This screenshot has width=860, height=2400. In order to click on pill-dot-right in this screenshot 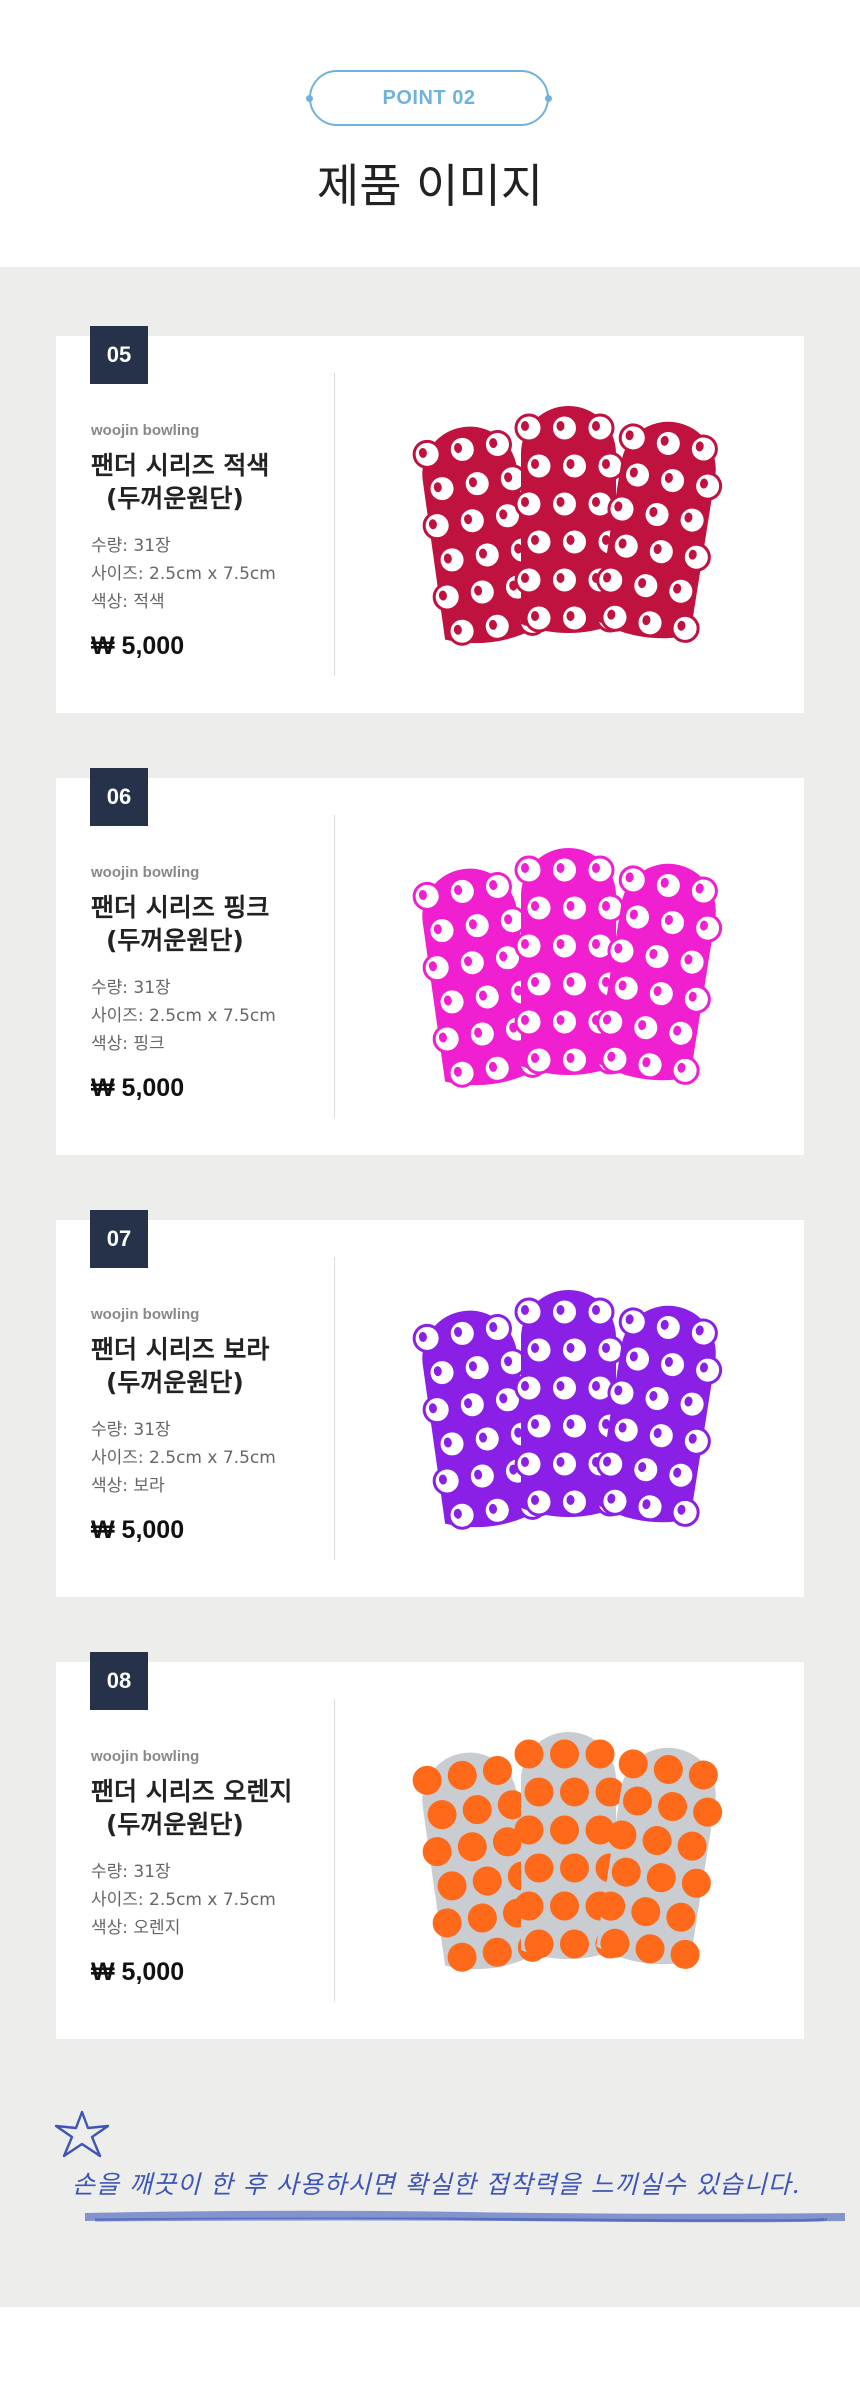, I will do `click(548, 98)`.